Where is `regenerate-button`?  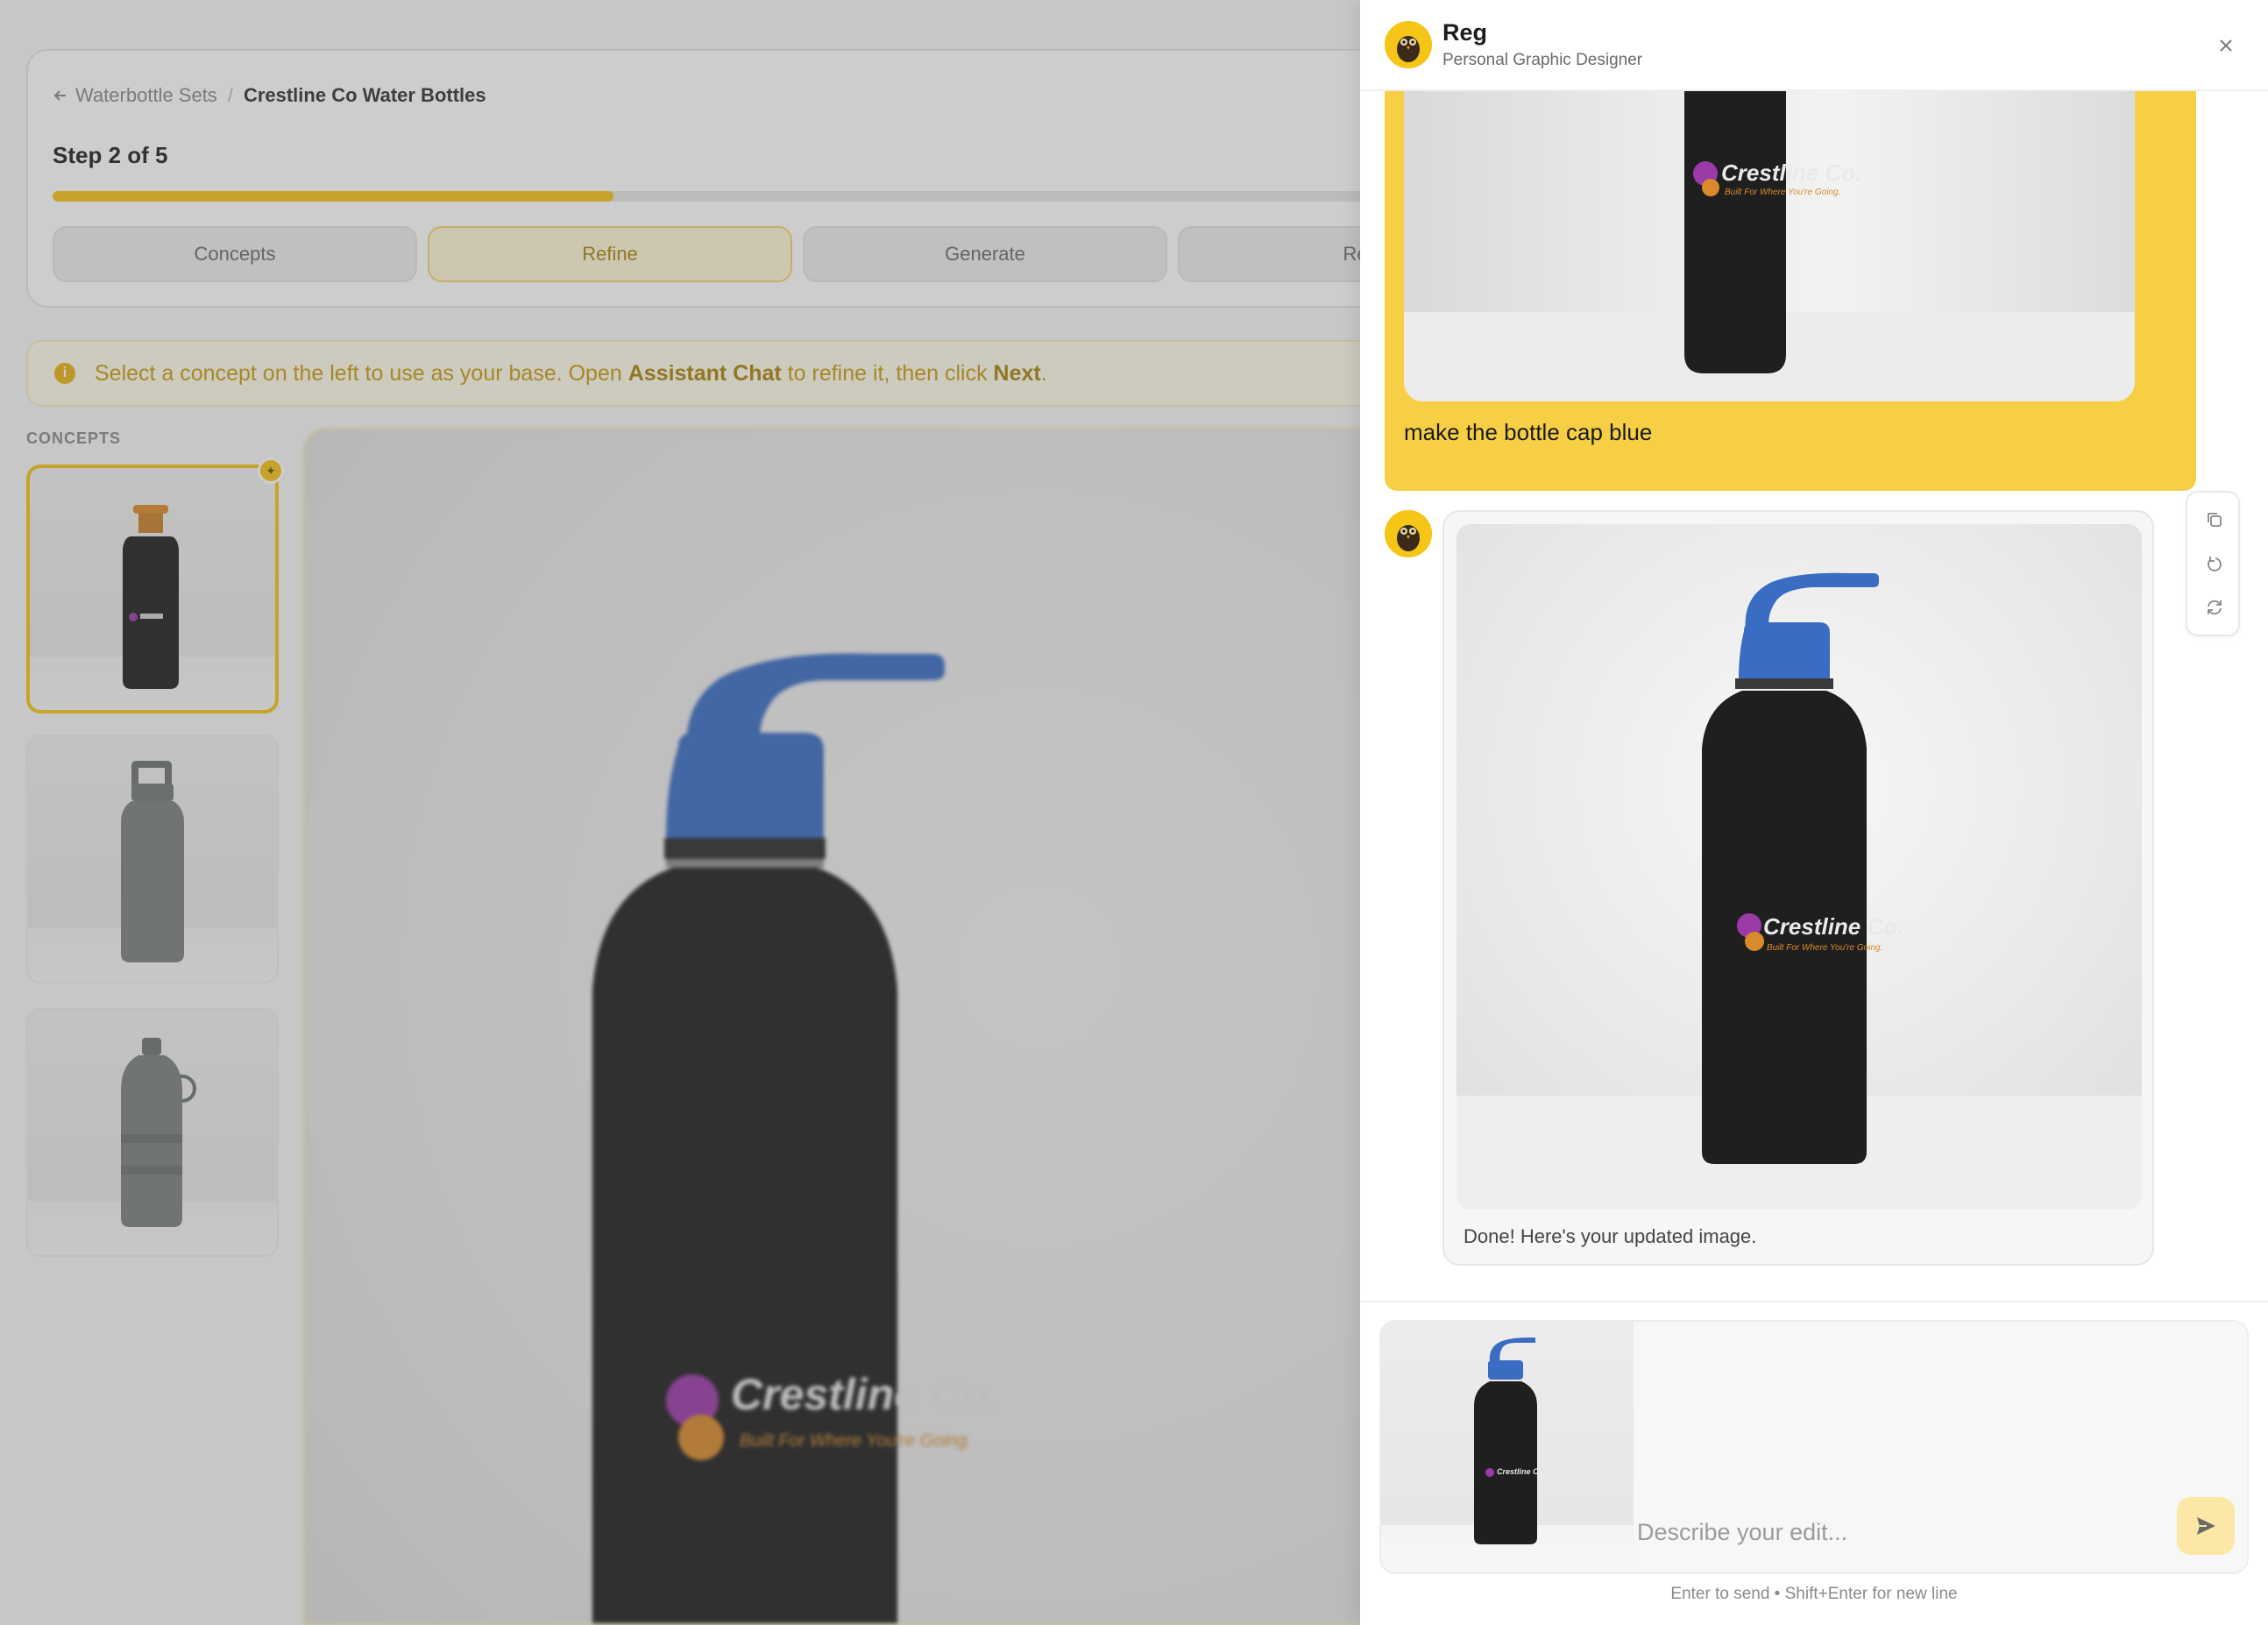 regenerate-button is located at coordinates (2214, 607).